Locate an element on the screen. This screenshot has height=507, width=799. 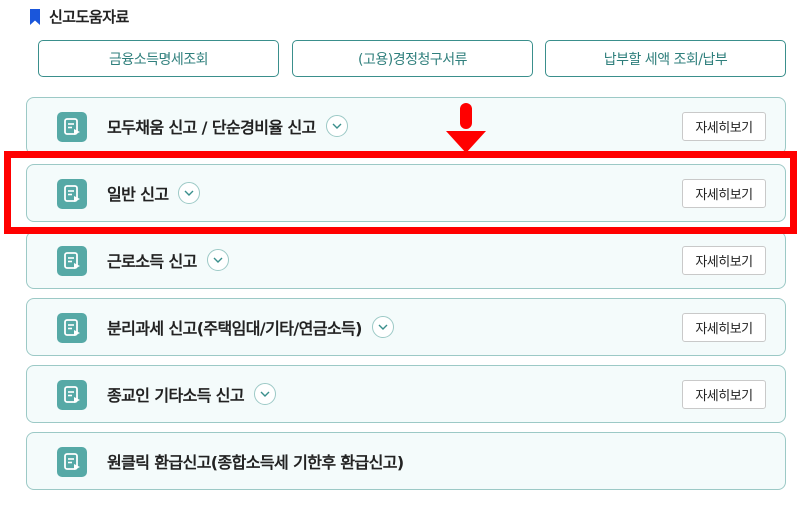
item-label-row: 종교인 기타소득 신고 is located at coordinates (192, 394).